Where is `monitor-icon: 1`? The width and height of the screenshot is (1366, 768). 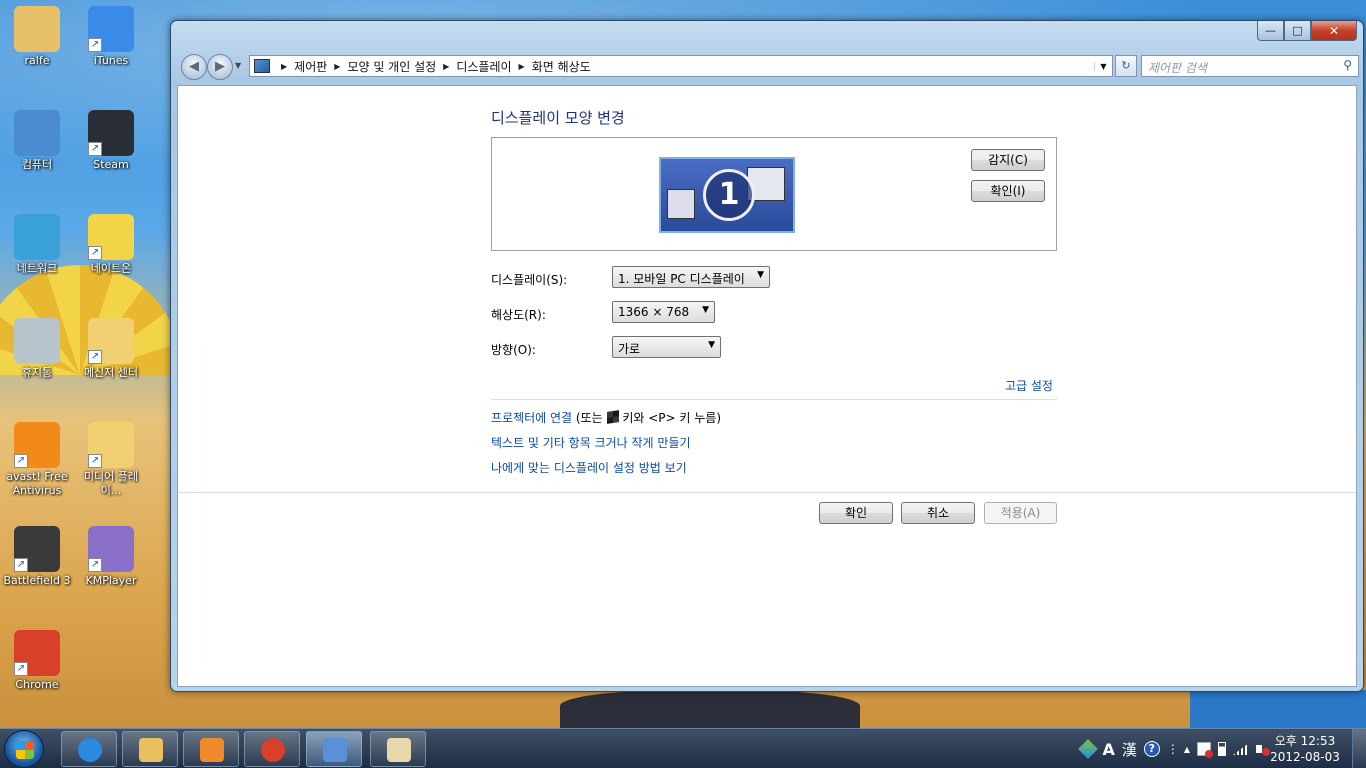
monitor-icon: 1 is located at coordinates (727, 195).